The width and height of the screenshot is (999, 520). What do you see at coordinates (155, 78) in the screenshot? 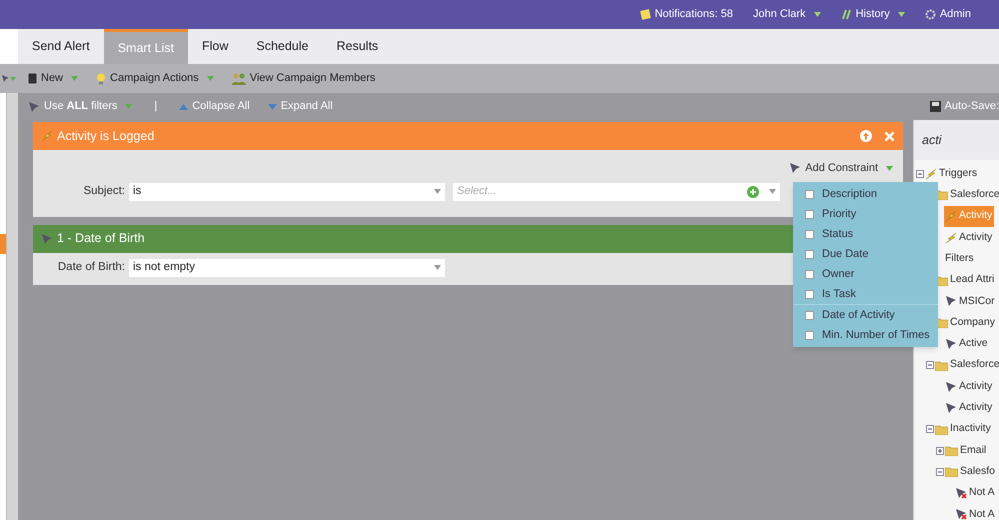
I see `toolbar-button: Campaign Actions` at bounding box center [155, 78].